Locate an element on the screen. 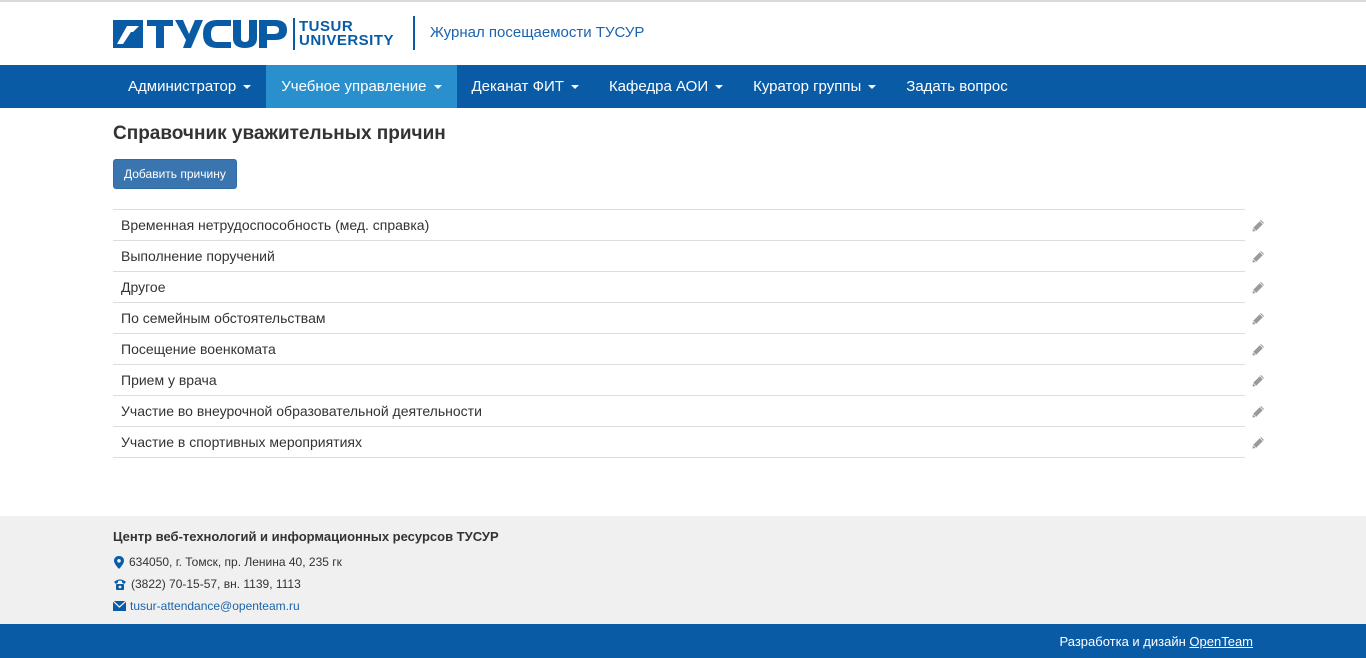  reason-label: Прием у врача is located at coordinates (169, 380).